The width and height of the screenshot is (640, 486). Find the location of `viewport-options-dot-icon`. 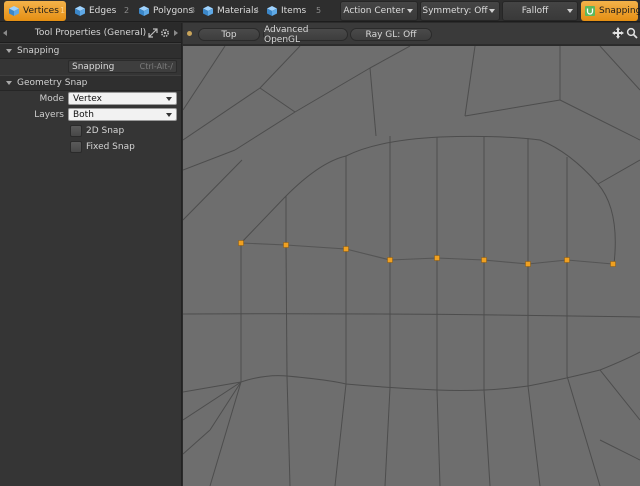

viewport-options-dot-icon is located at coordinates (189, 33).